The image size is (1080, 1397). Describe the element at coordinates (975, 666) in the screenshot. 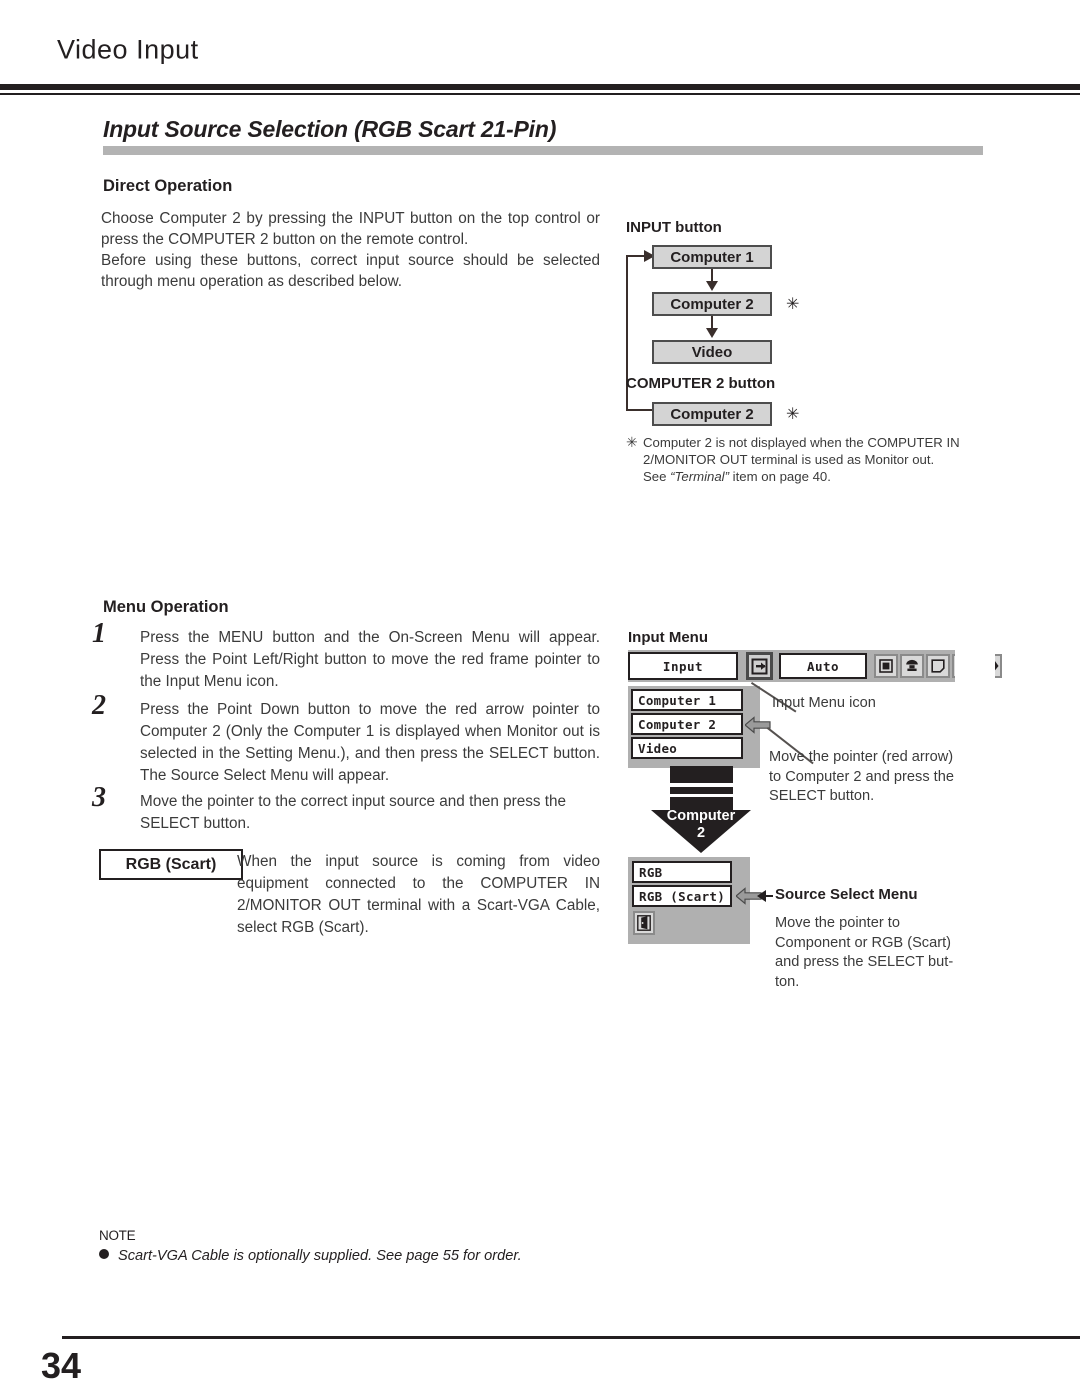

I see `toolbar-right-clip` at that location.